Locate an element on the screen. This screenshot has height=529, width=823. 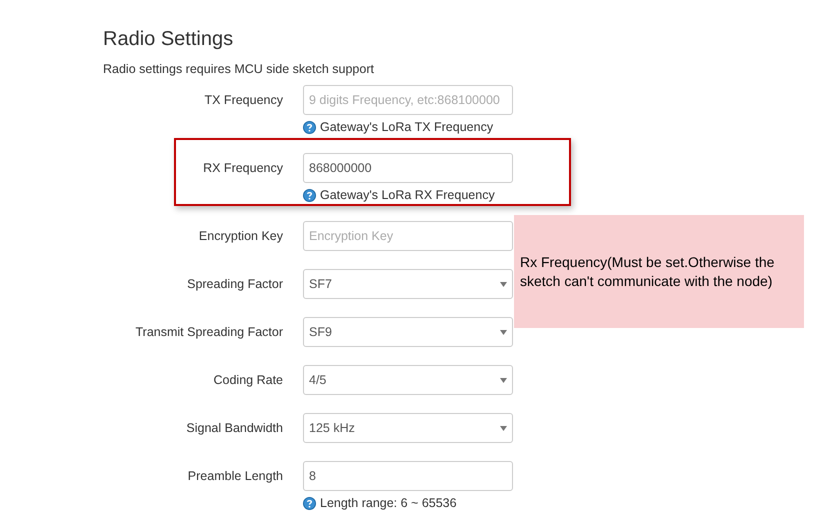
field-label: TX Frequency is located at coordinates (243, 100).